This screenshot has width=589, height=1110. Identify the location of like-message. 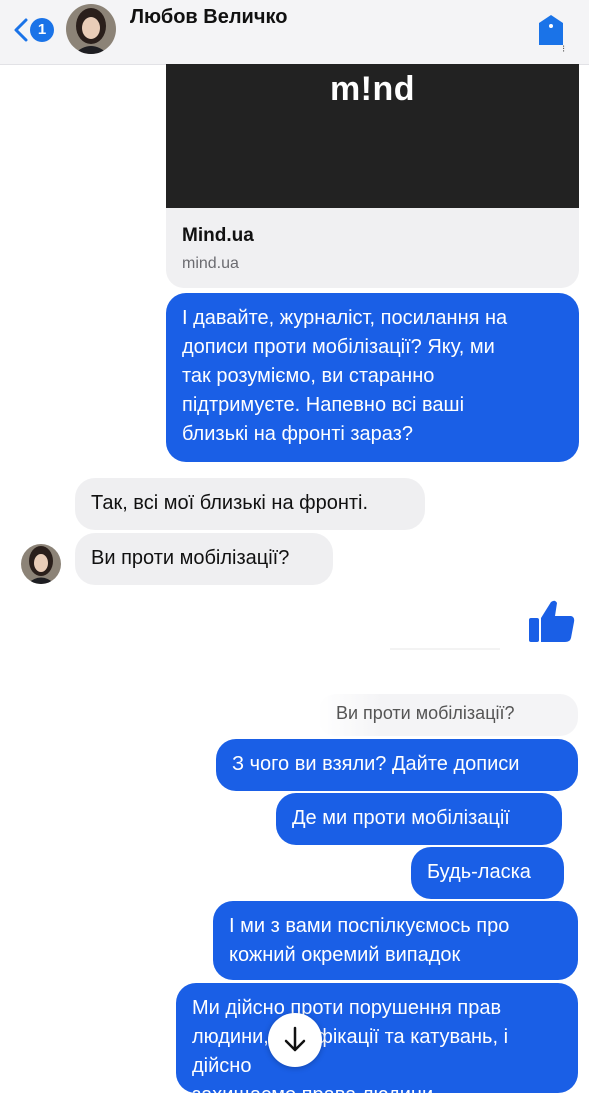
(552, 621).